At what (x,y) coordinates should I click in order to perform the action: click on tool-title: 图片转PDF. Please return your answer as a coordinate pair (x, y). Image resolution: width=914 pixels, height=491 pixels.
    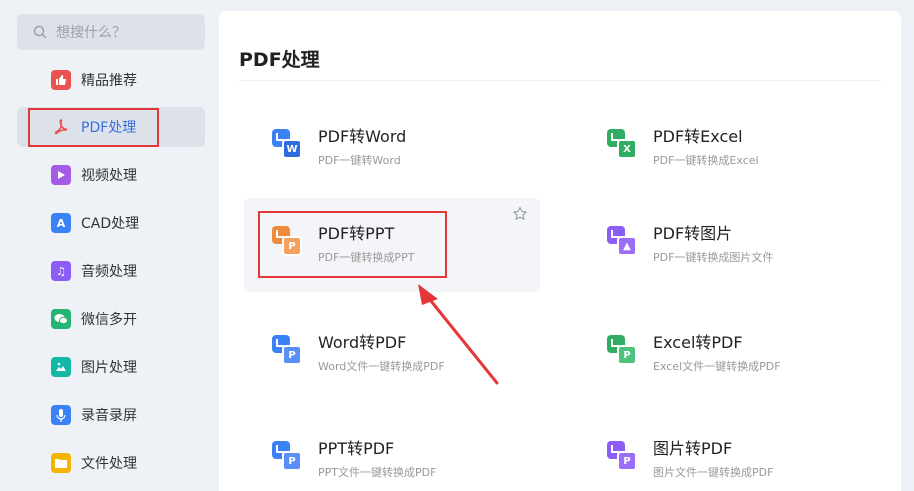
    Looking at the image, I should click on (693, 448).